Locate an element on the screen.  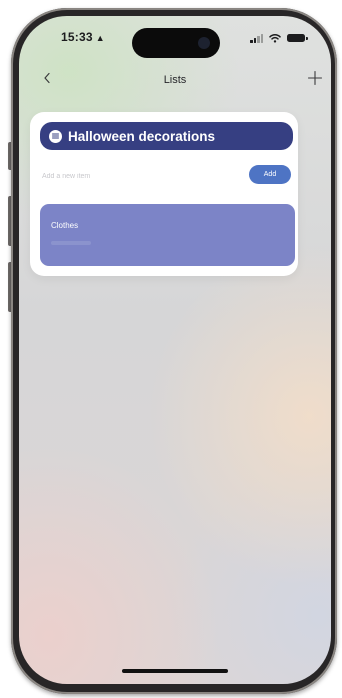
dynamic-island is located at coordinates (176, 43).